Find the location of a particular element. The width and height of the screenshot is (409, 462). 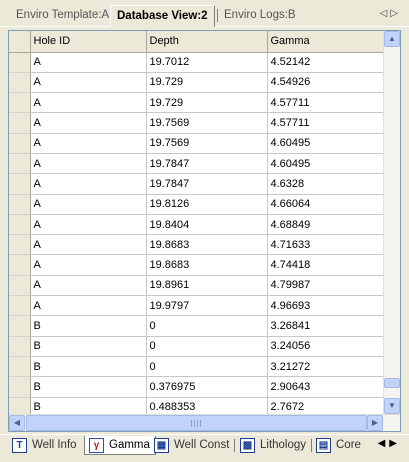

cell-gamma: 4.52142 is located at coordinates (326, 62).